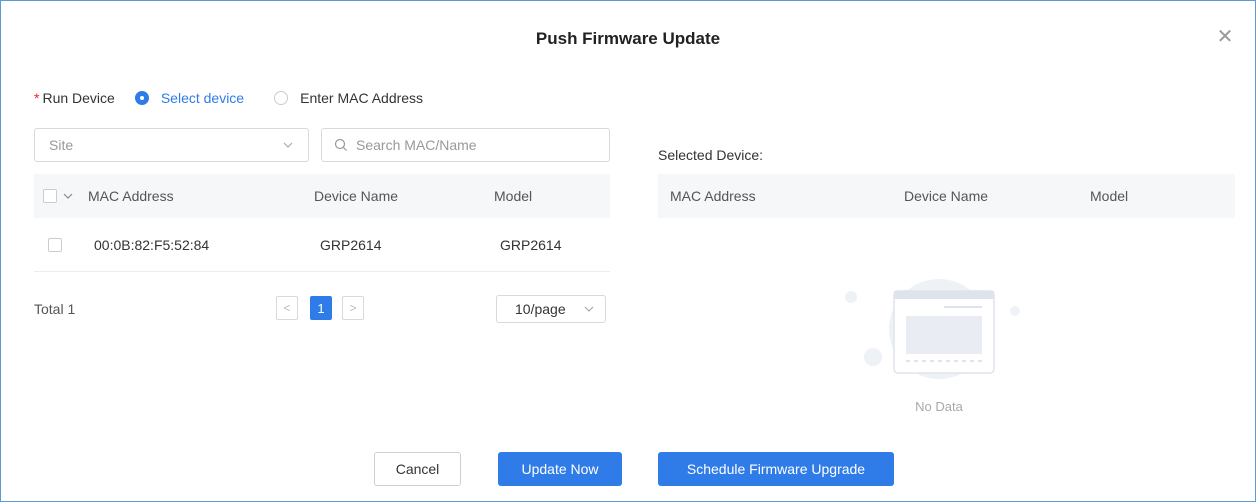 The image size is (1256, 502). Describe the element at coordinates (281, 98) in the screenshot. I see `radio-unselected-icon` at that location.